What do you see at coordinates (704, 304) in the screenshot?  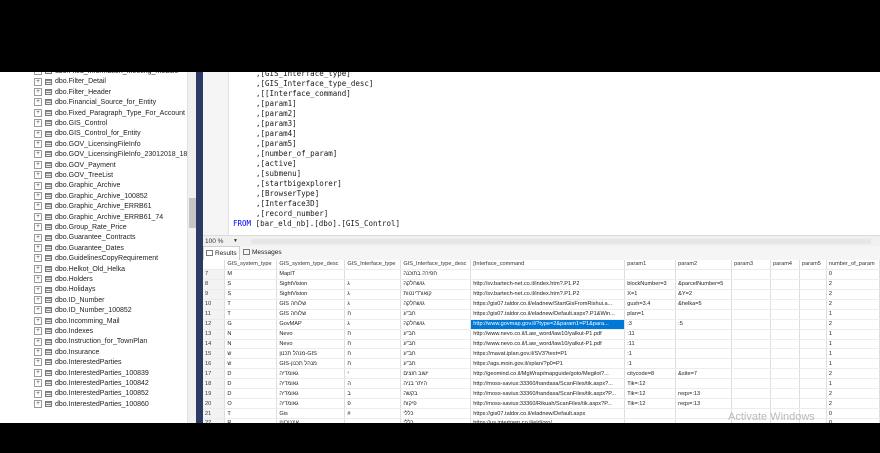 I see `table-cell: &helka=5` at bounding box center [704, 304].